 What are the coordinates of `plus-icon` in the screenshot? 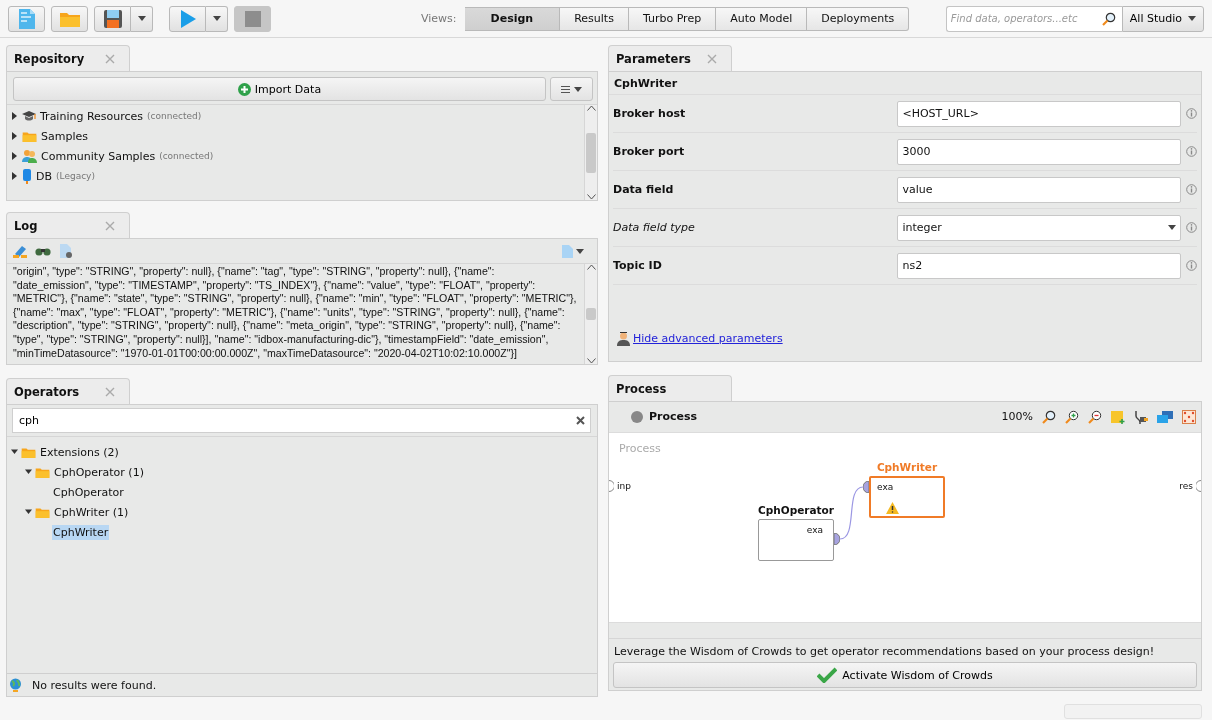 It's located at (244, 89).